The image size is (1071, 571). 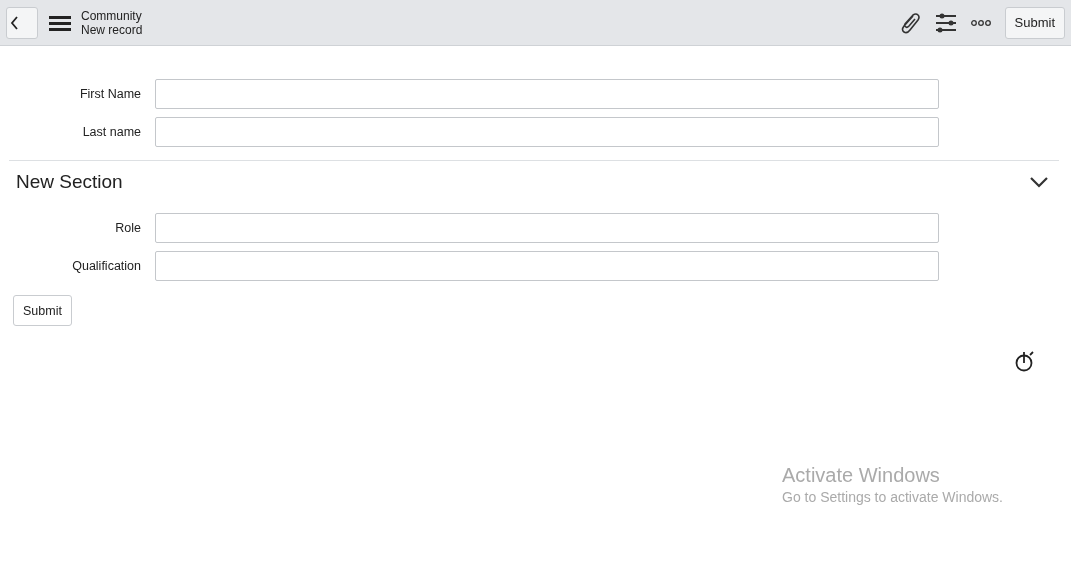 I want to click on section-header: New Section, so click(x=534, y=182).